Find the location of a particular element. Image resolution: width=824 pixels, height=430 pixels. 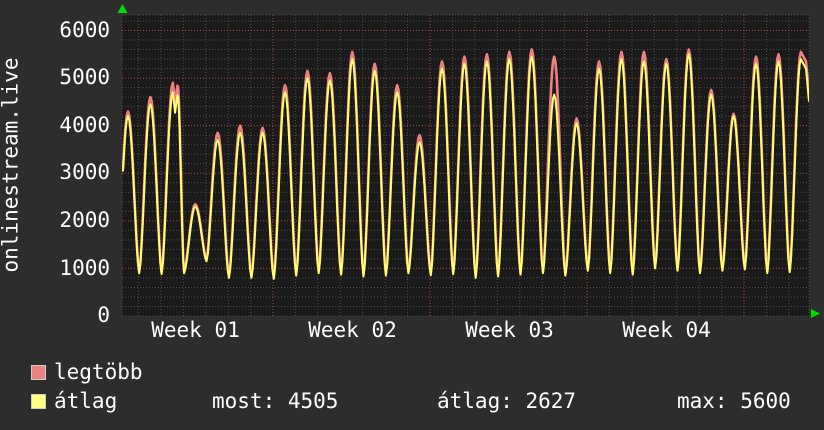

y-tick-label: 0 is located at coordinates (103, 315).